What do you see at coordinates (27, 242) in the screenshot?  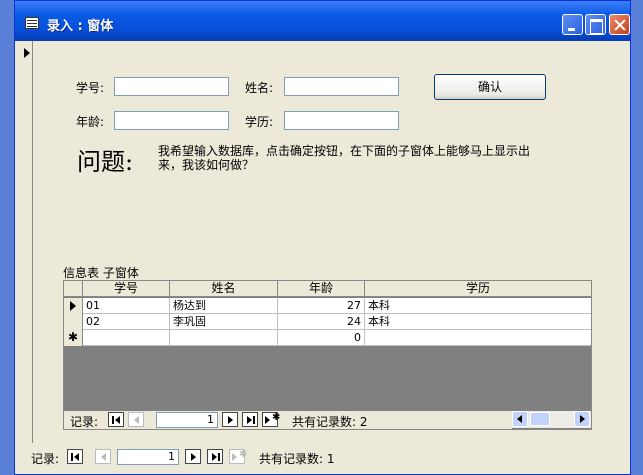 I see `record-selector` at bounding box center [27, 242].